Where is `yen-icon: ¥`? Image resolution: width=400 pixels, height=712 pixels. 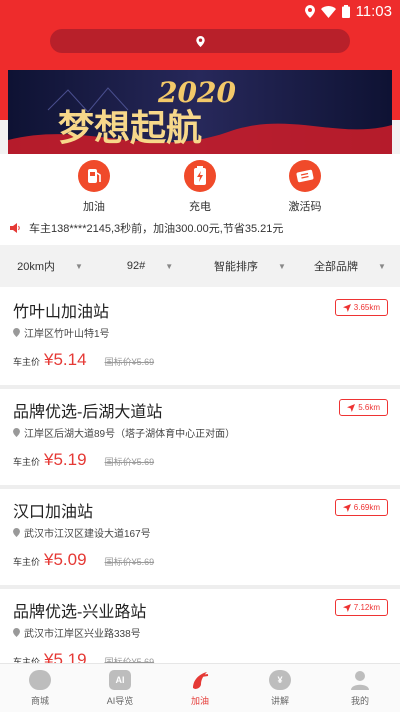
yen-icon: ¥ is located at coordinates (280, 679).